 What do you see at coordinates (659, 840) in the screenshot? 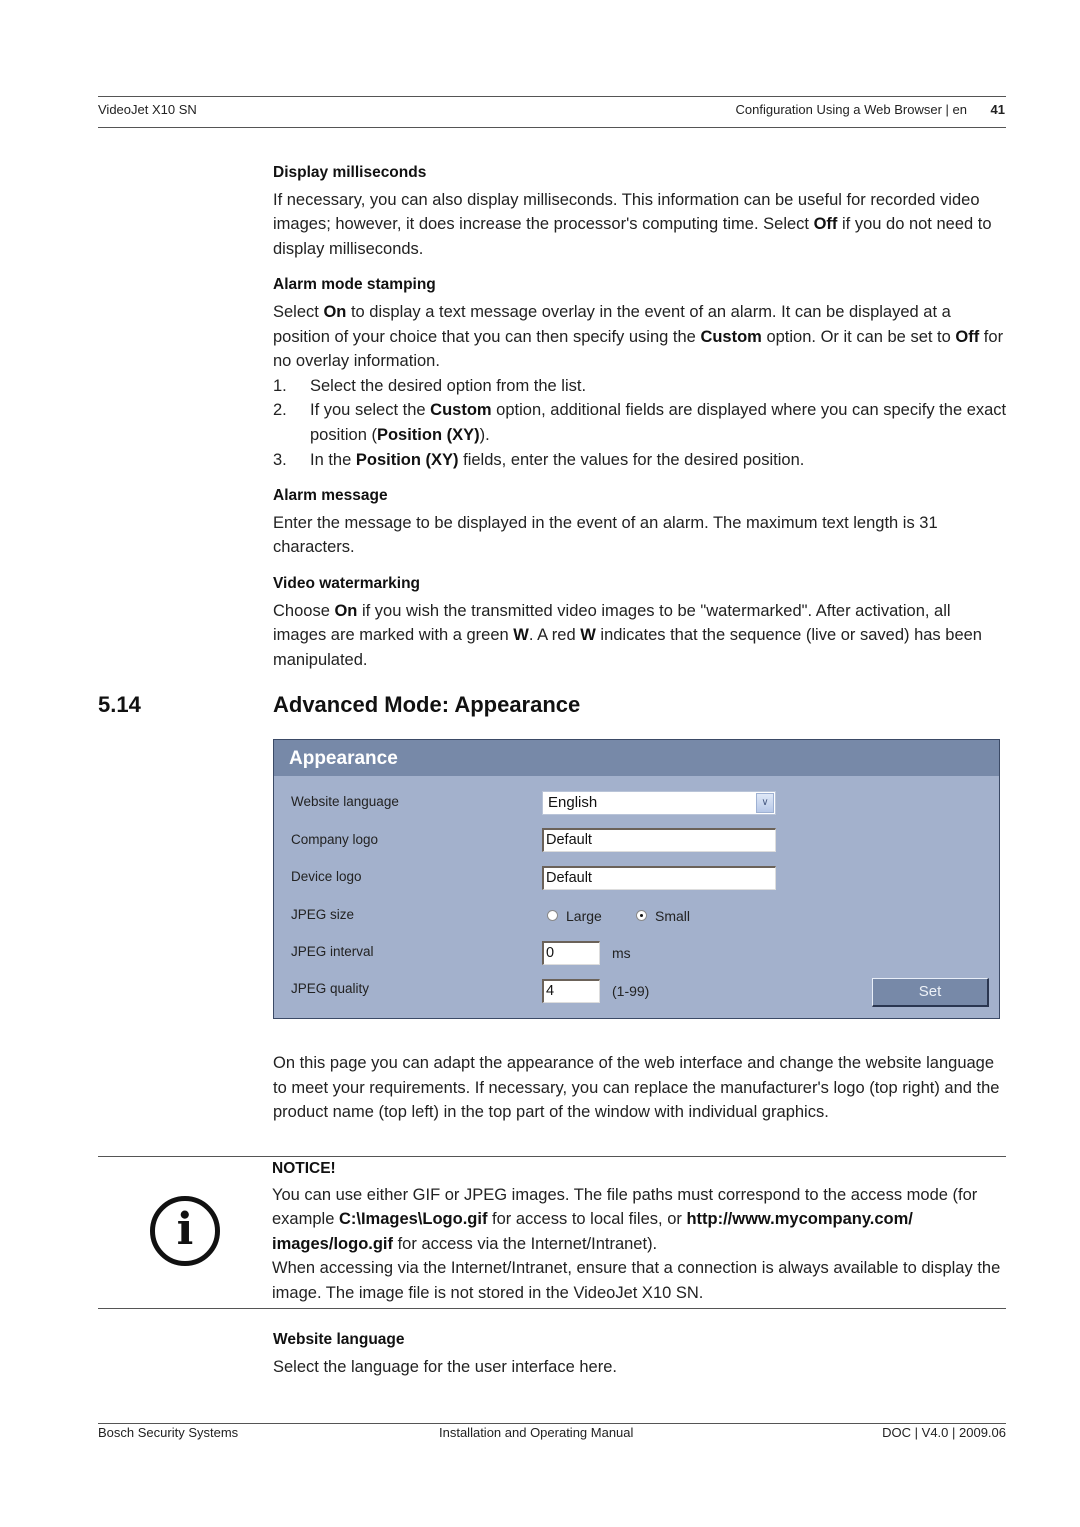
I see `company-logo-input: Default` at bounding box center [659, 840].